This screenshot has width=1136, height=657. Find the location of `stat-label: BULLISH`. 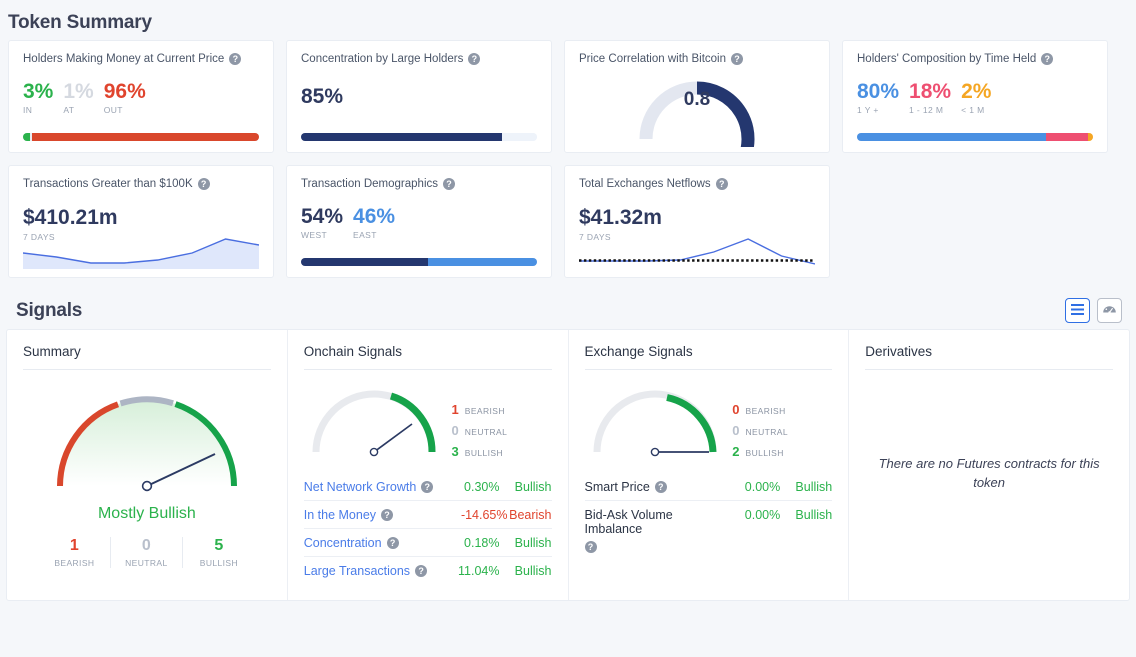

stat-label: BULLISH is located at coordinates (218, 562).